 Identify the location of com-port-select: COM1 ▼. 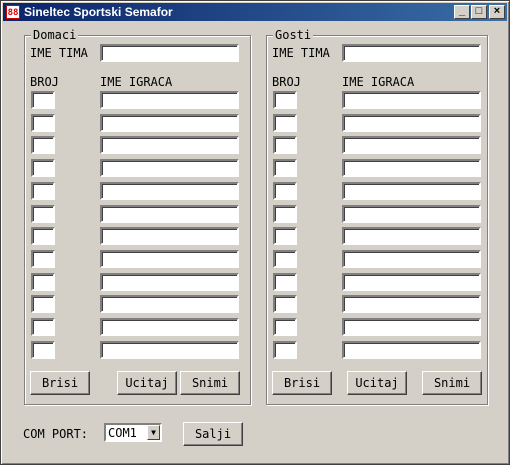
(133, 432).